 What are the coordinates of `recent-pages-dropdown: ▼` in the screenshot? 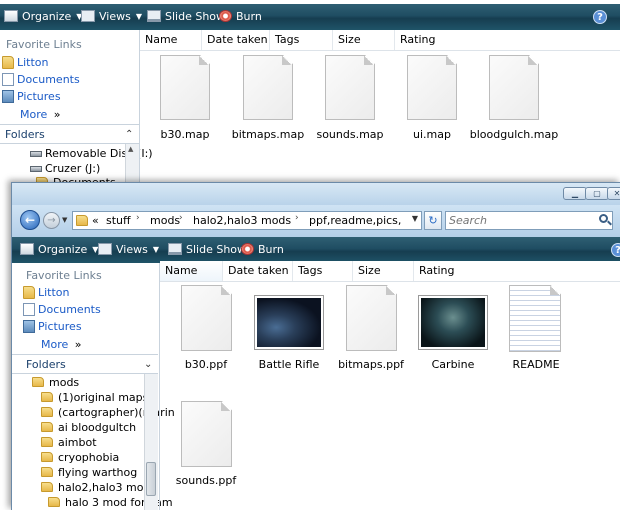 It's located at (64, 220).